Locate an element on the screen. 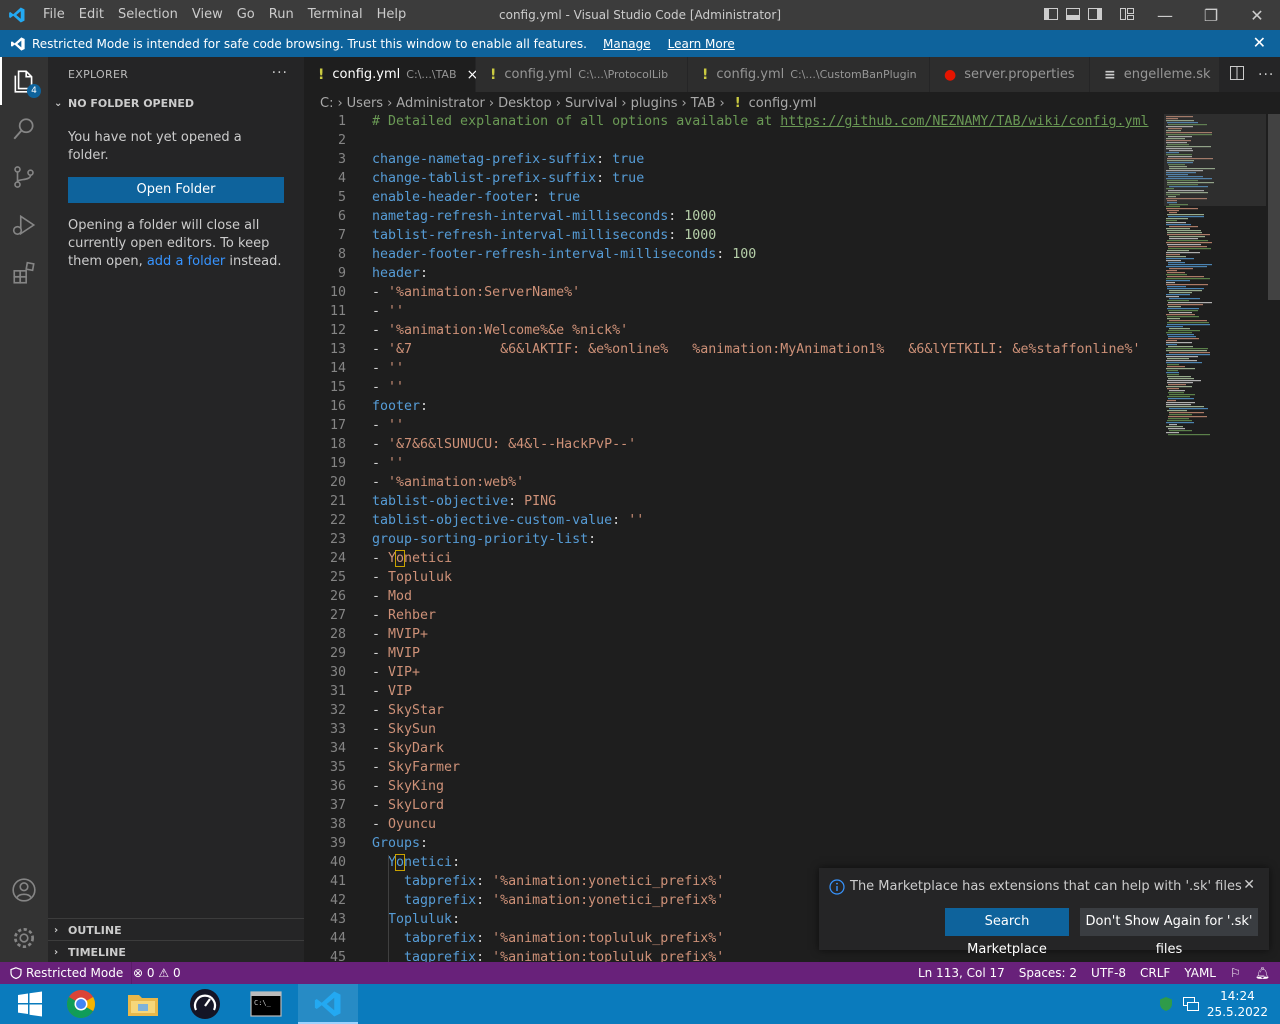  line-number: 7 is located at coordinates (341, 235).